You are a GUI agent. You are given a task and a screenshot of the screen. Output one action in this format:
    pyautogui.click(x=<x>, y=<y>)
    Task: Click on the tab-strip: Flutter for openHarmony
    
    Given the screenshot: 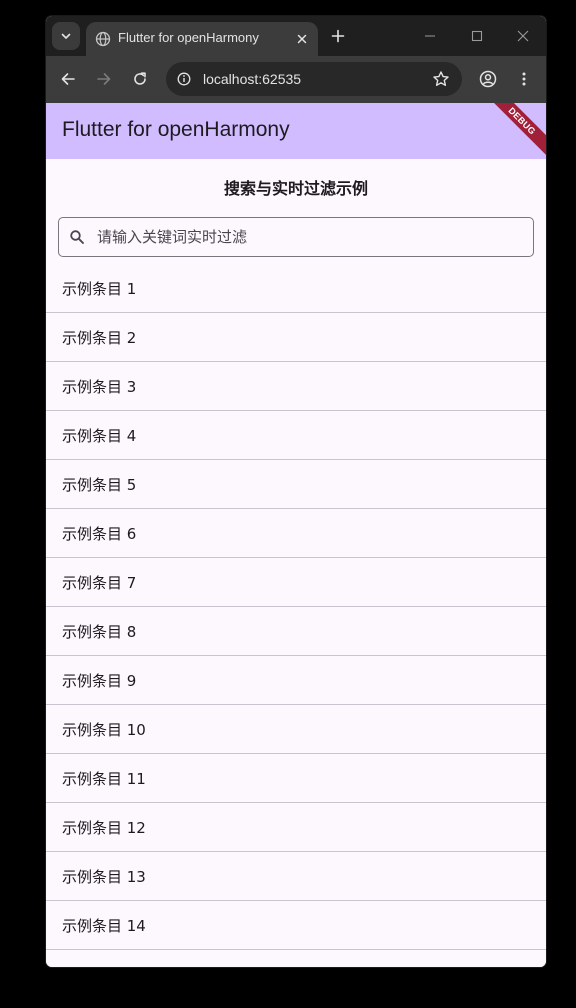 What is the action you would take?
    pyautogui.click(x=296, y=36)
    